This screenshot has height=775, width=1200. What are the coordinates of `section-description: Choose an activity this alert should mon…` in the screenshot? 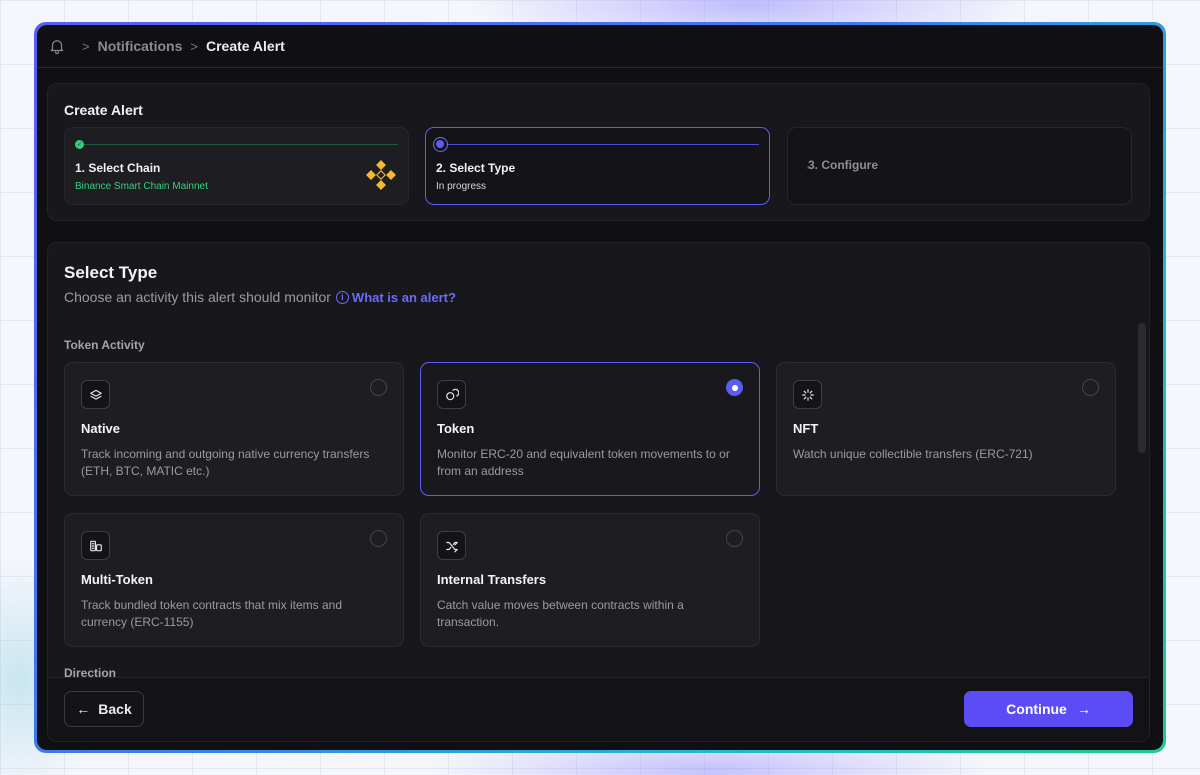 It's located at (197, 297).